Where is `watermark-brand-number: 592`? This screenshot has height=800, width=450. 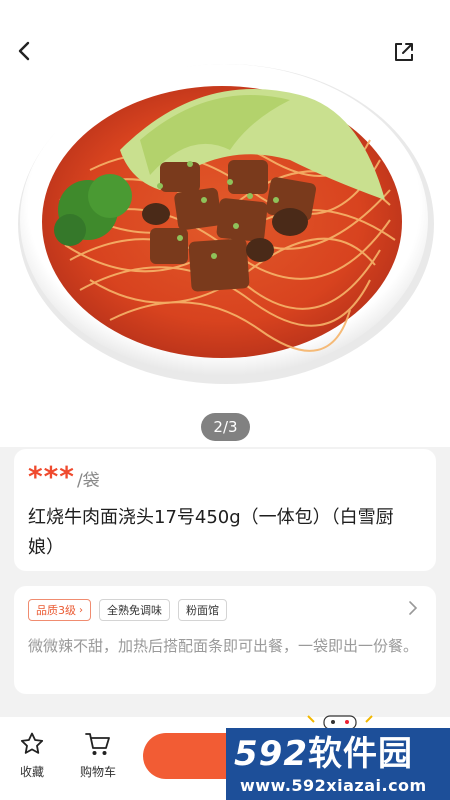
watermark-brand-number: 592 is located at coordinates (271, 754).